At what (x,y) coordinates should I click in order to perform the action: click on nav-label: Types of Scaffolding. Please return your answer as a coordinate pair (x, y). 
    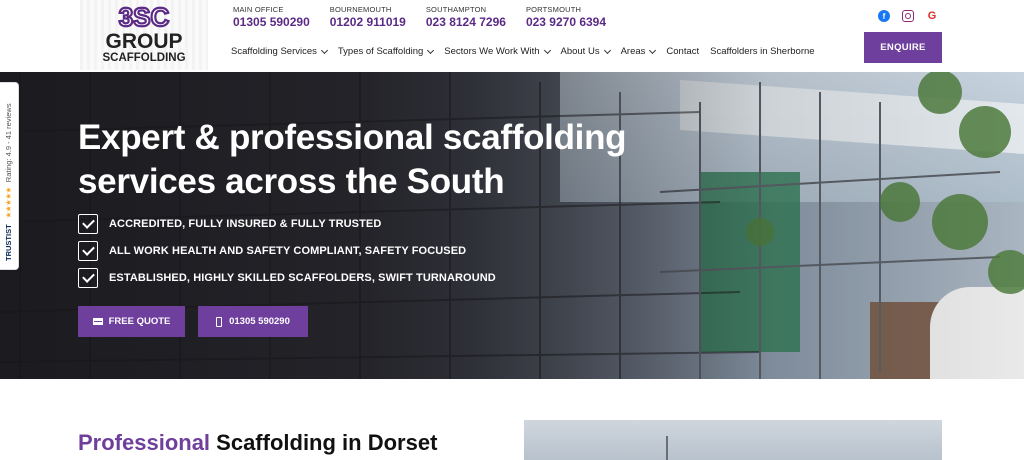
    Looking at the image, I should click on (380, 51).